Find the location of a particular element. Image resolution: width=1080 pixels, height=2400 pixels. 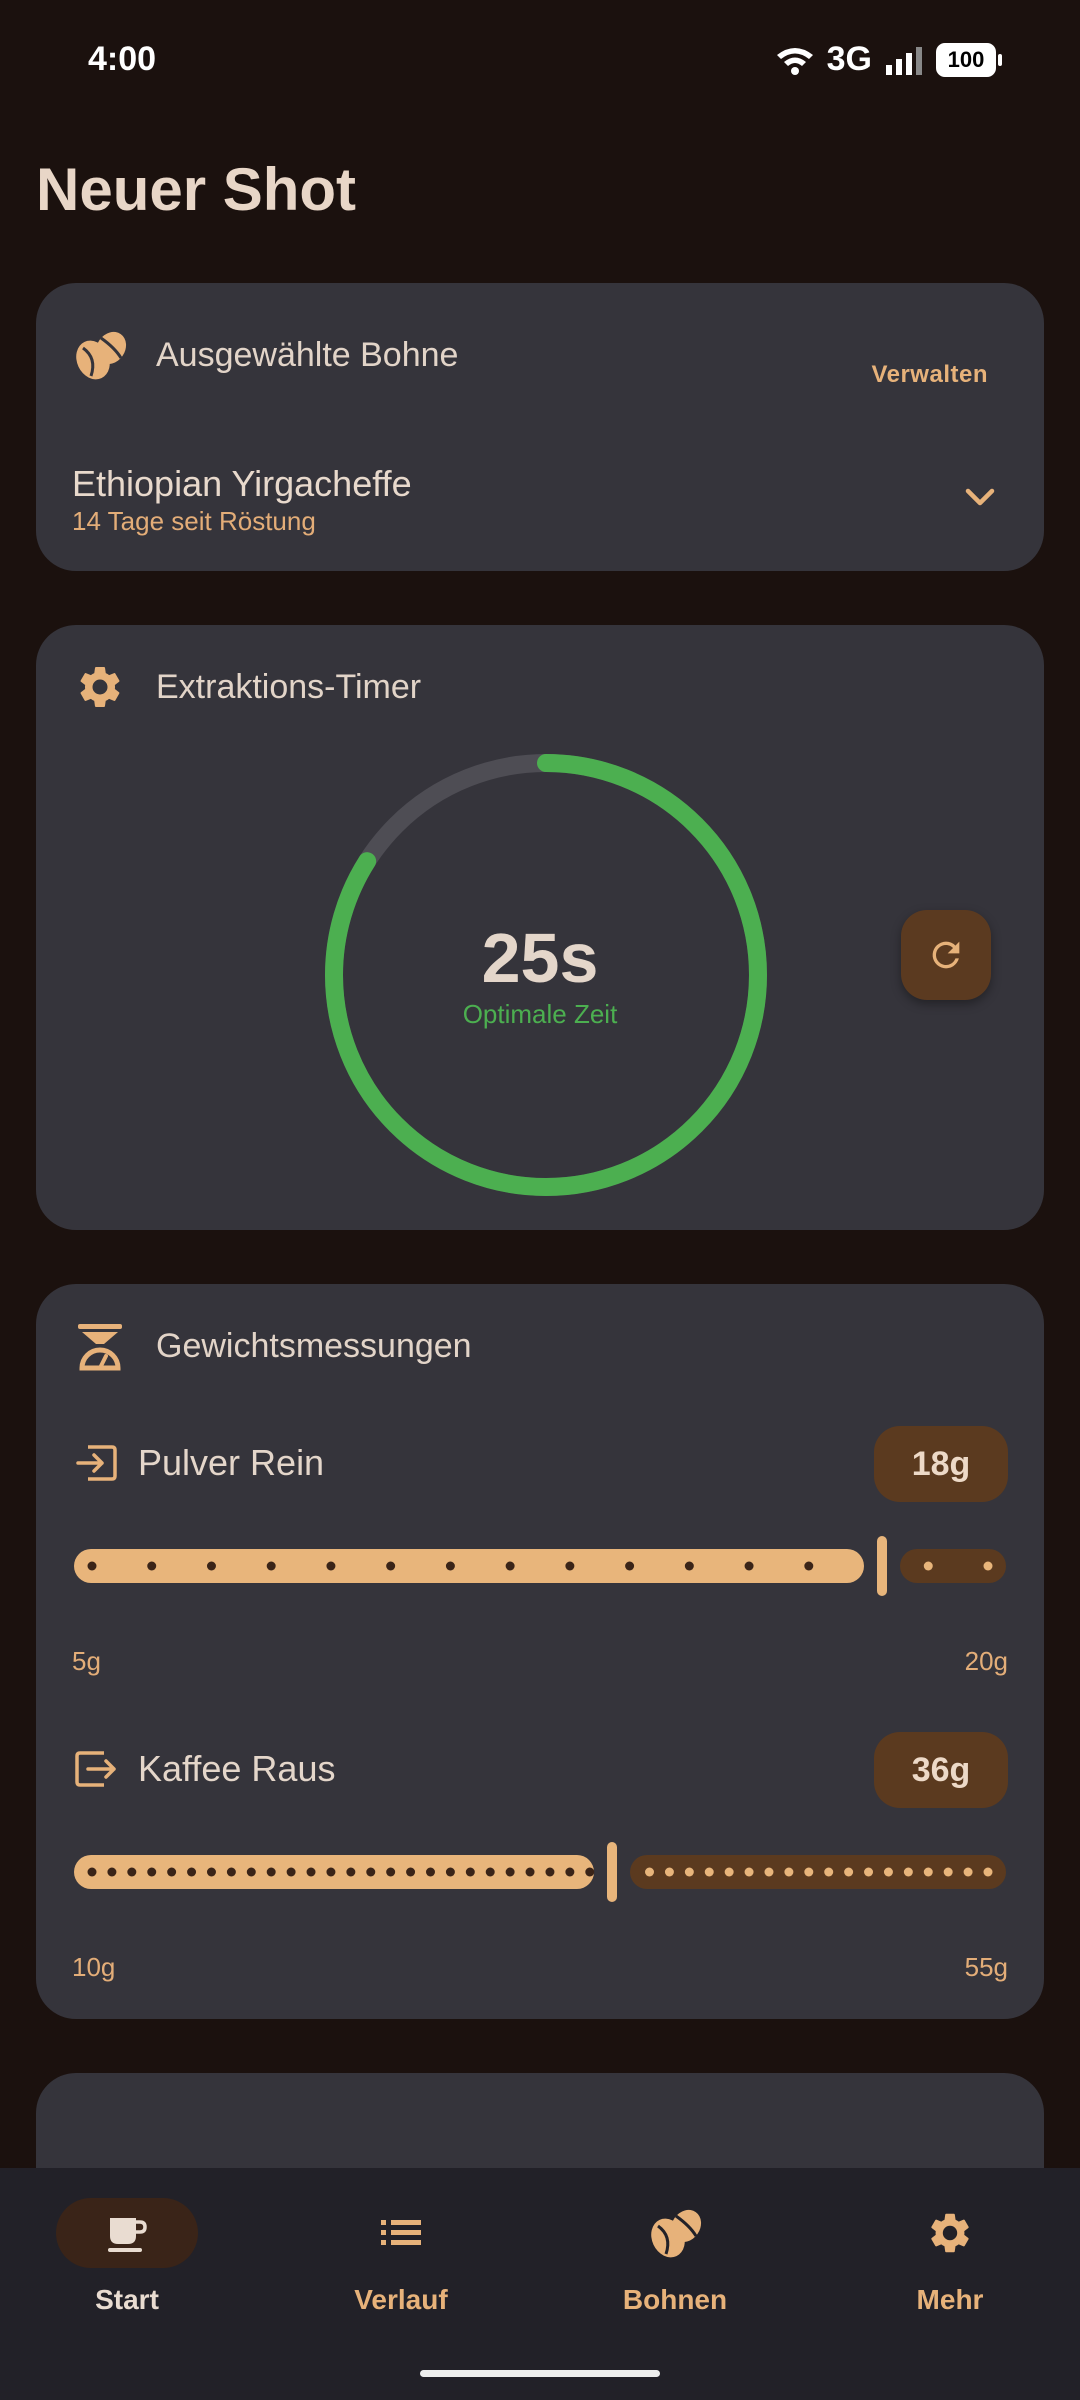

chevron-down-icon is located at coordinates (980, 497).